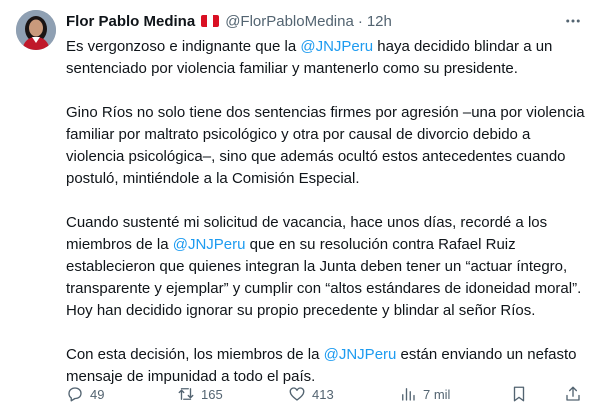  What do you see at coordinates (454, 394) in the screenshot?
I see `views-button: 7 mil` at bounding box center [454, 394].